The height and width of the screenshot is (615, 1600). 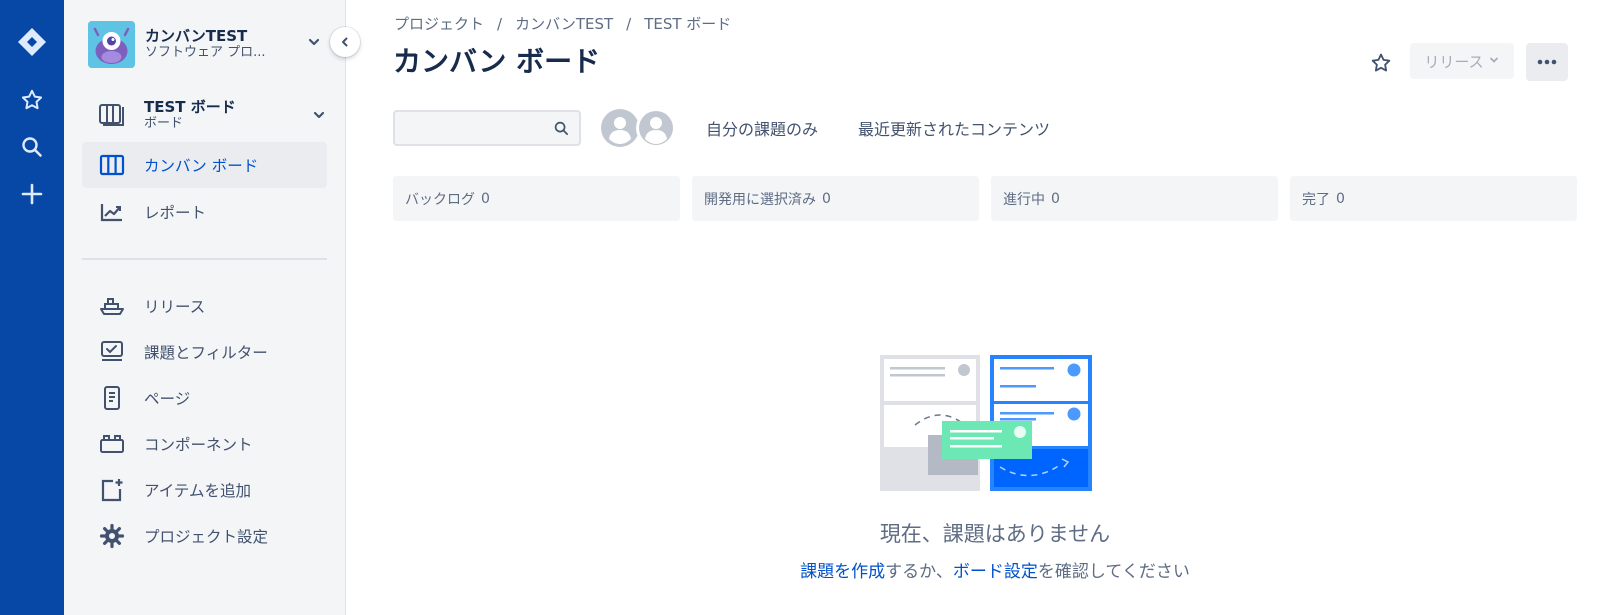 I want to click on board-name: TEST ボード, so click(x=190, y=107).